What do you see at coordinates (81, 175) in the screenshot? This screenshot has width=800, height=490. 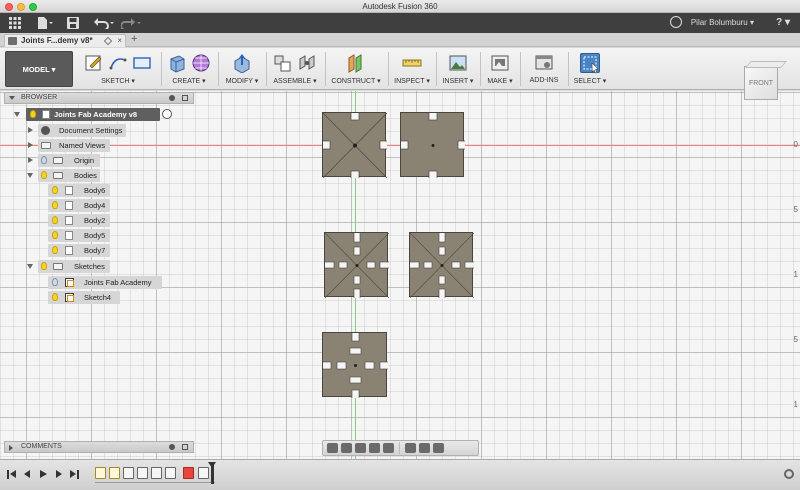 I see `browser-item: Bodies` at bounding box center [81, 175].